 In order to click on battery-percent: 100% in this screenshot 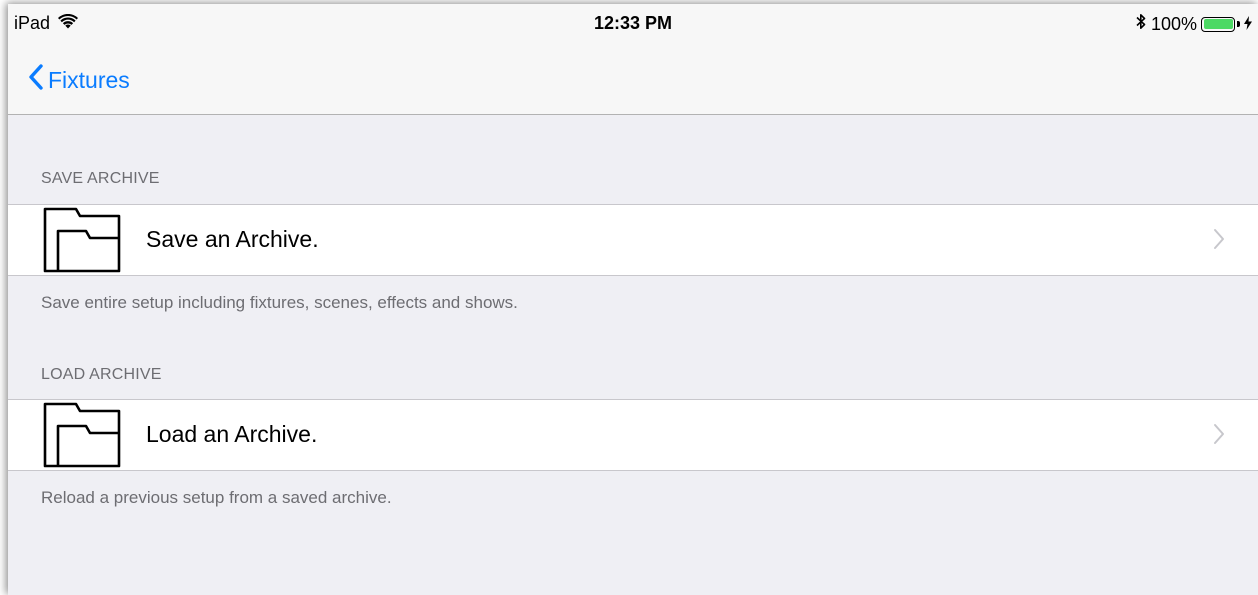, I will do `click(1173, 23)`.